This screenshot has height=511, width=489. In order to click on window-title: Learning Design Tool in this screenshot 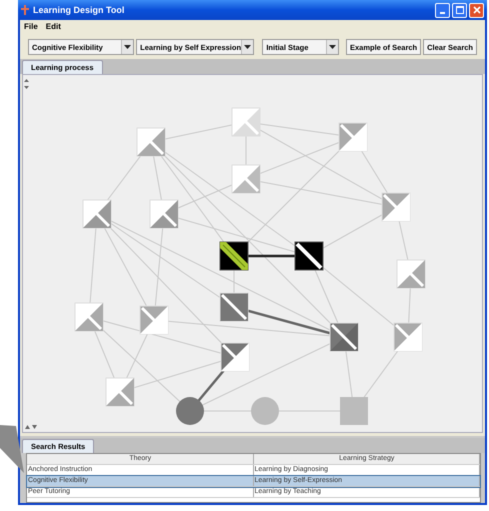, I will do `click(79, 10)`.